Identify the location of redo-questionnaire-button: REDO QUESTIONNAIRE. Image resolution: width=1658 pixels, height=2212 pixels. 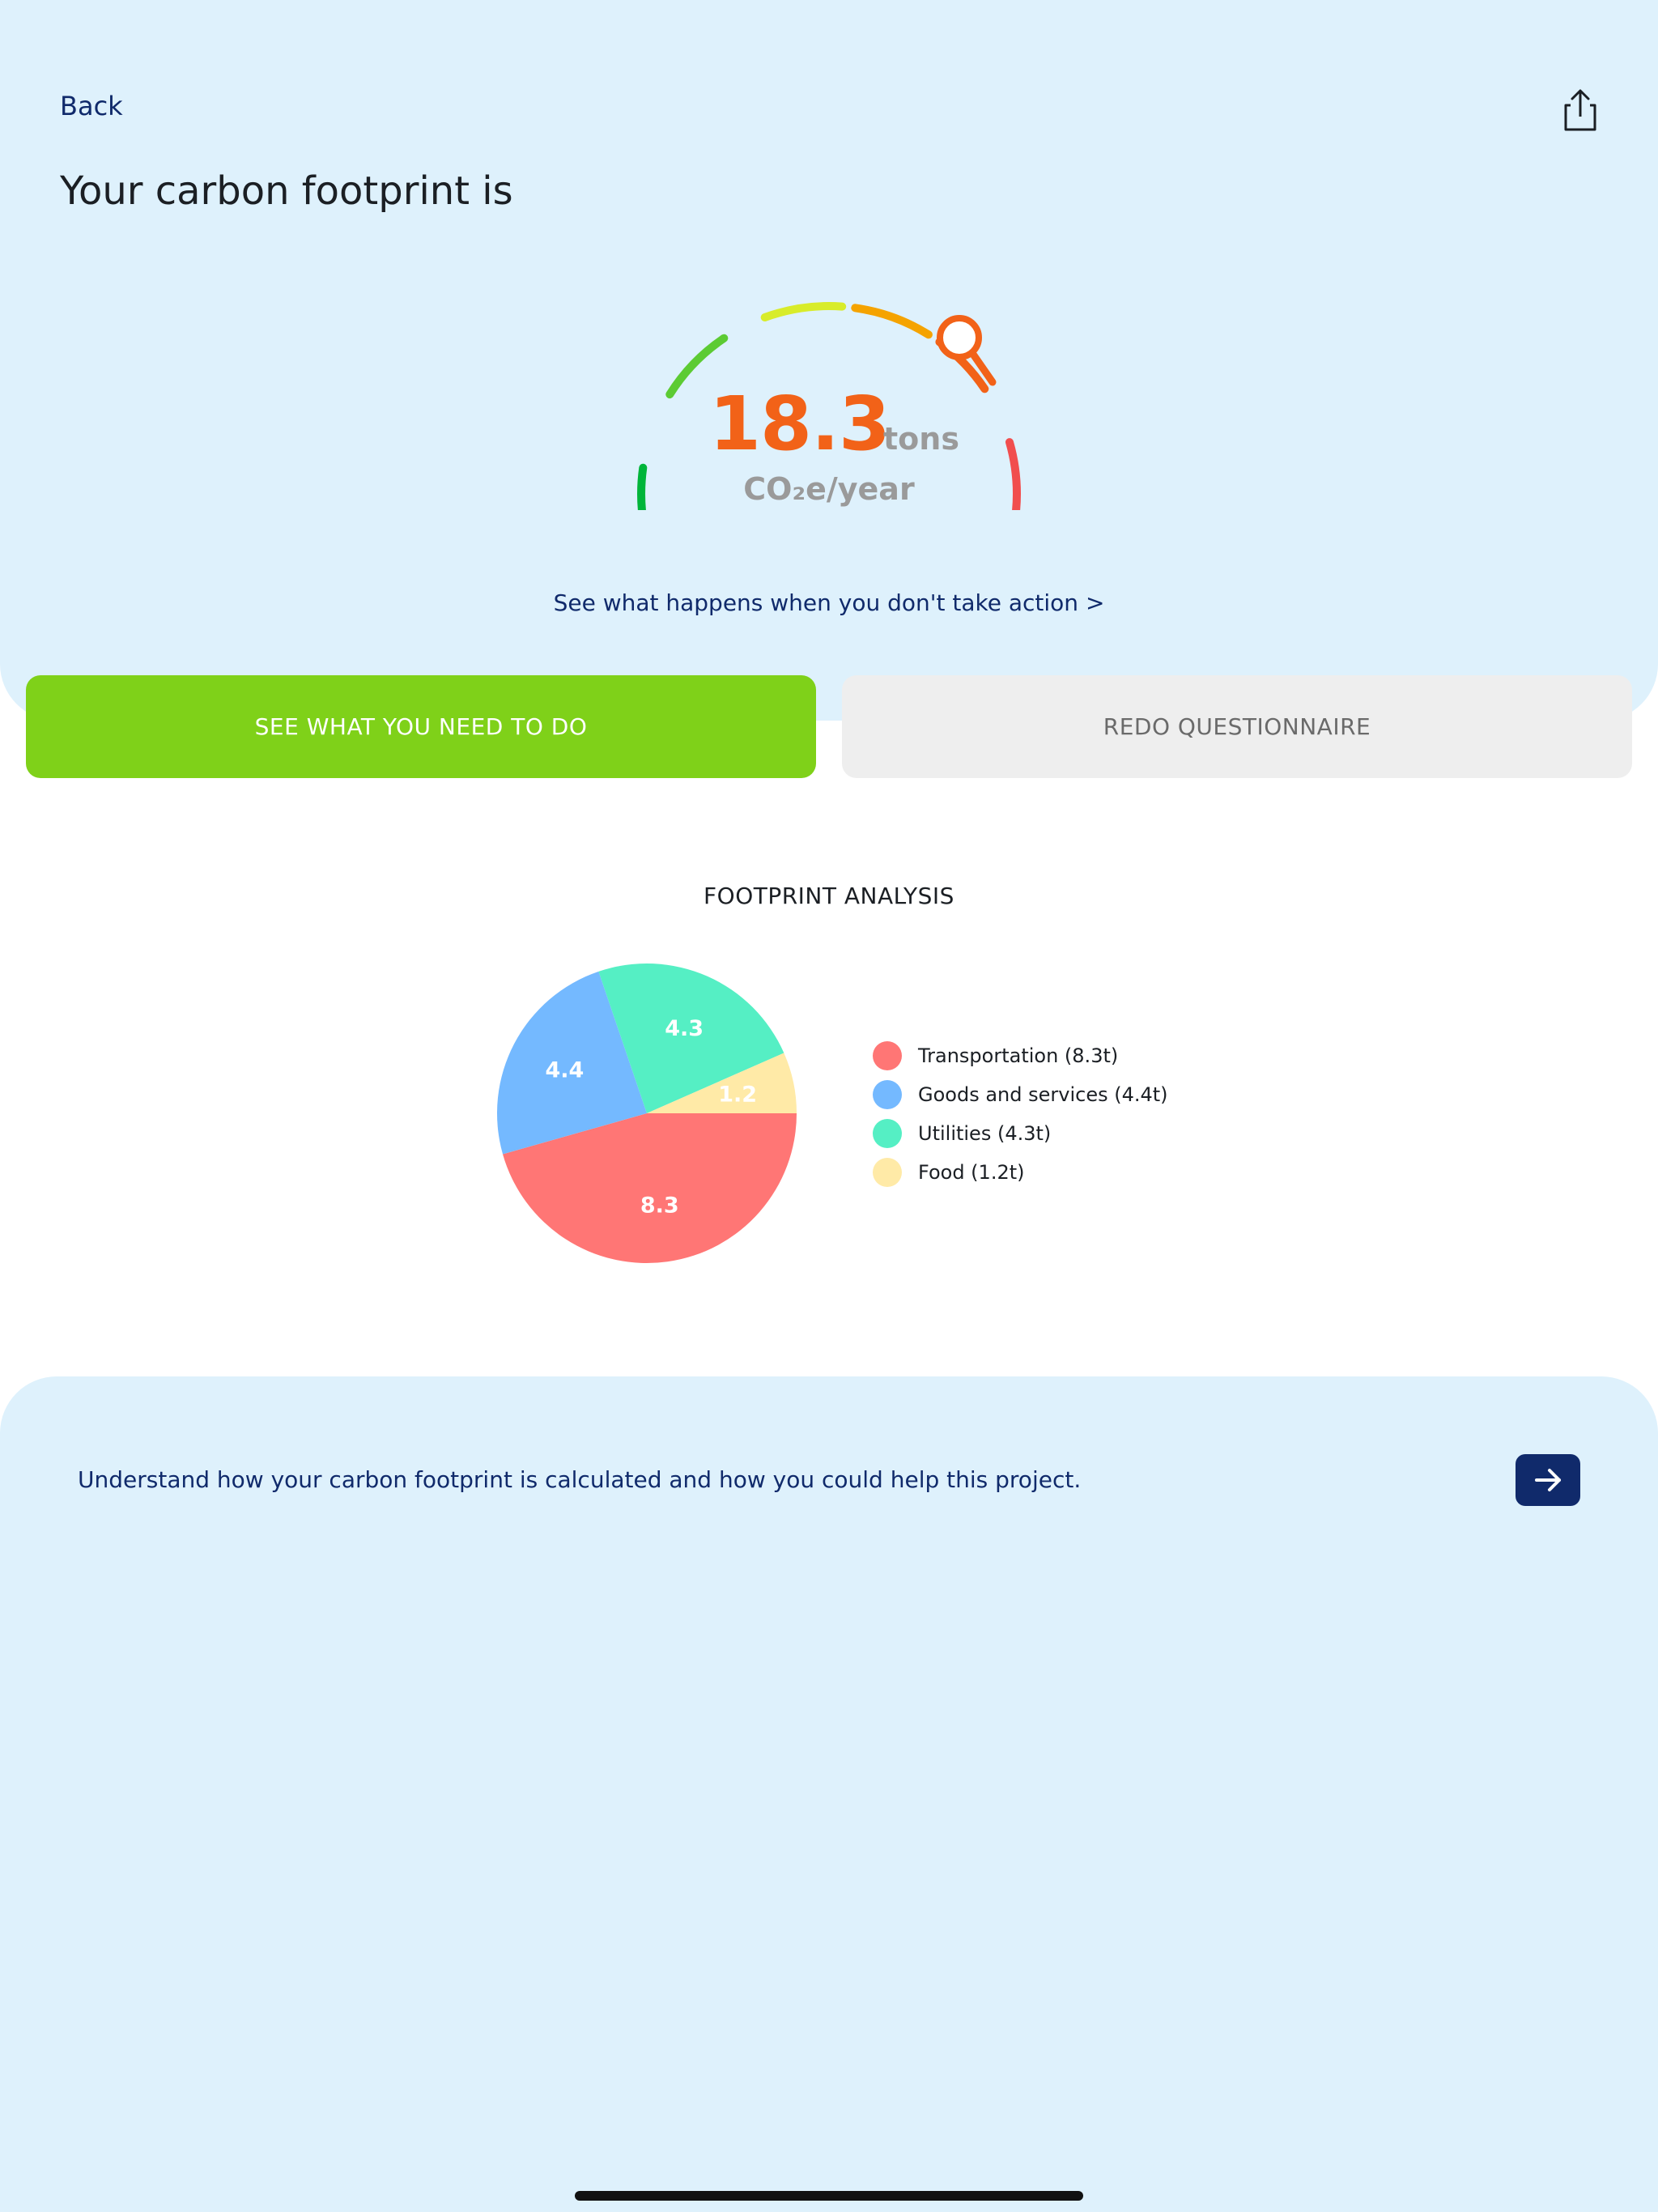
(1237, 727).